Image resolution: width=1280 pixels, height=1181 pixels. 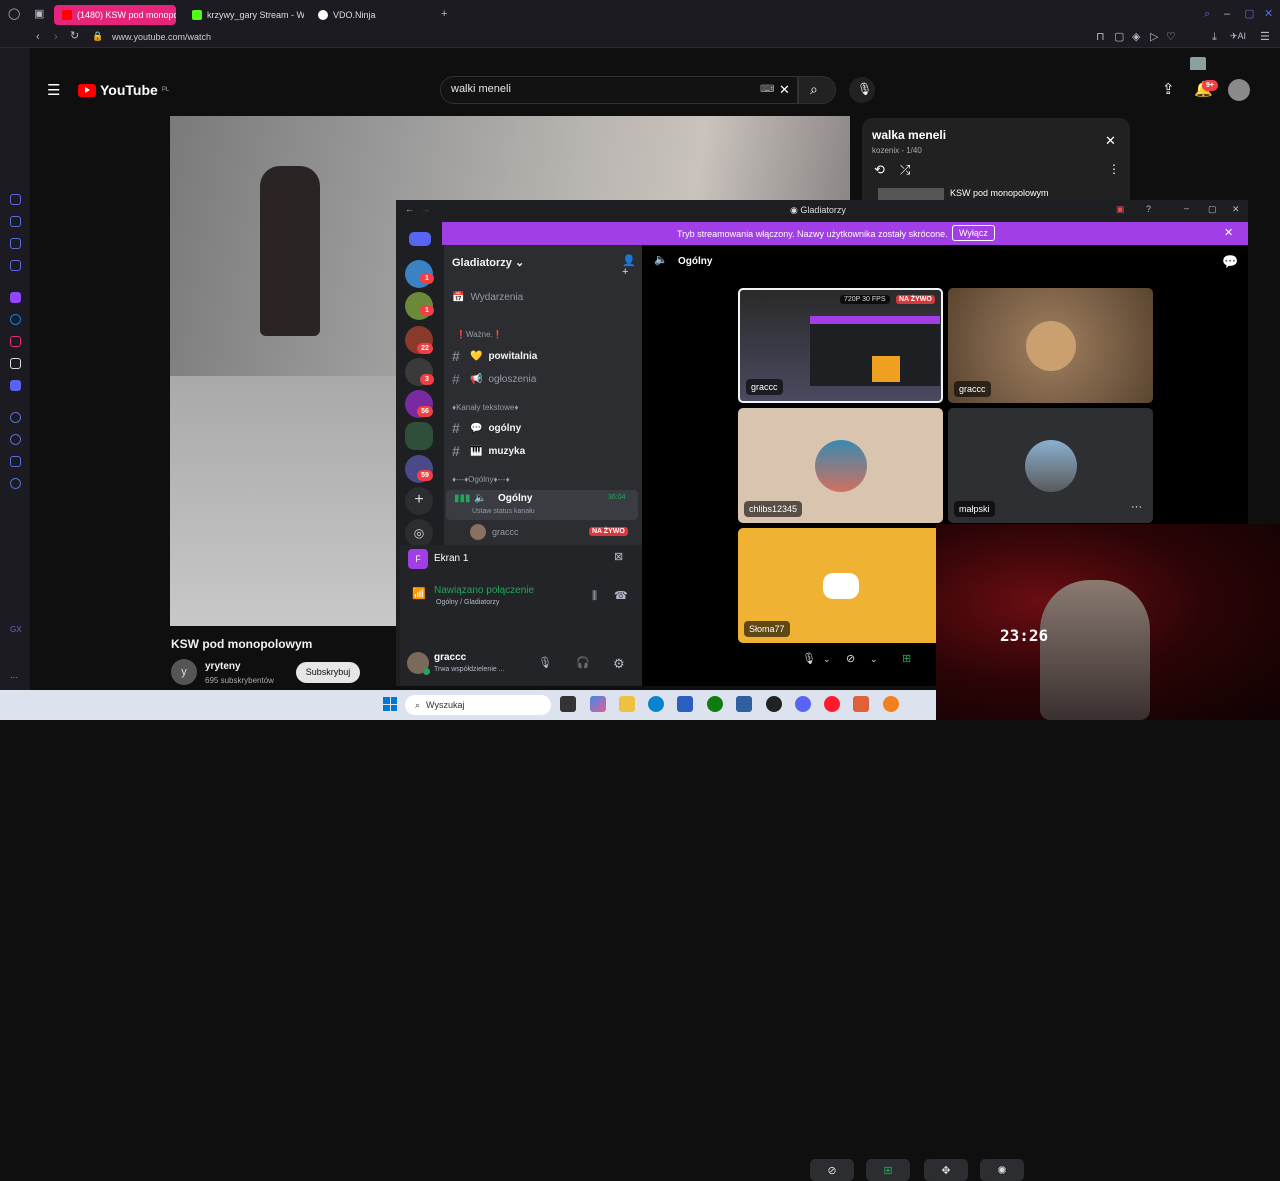 I want to click on tiktok-icon, so click(x=15, y=363).